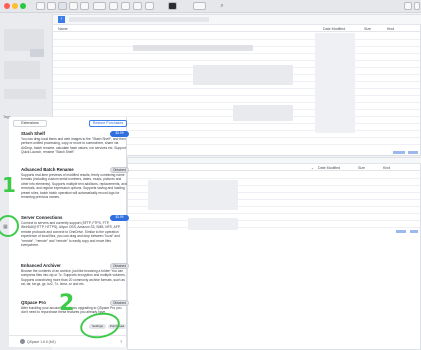  I want to click on col-kind-bottom: Kind, so click(386, 168).